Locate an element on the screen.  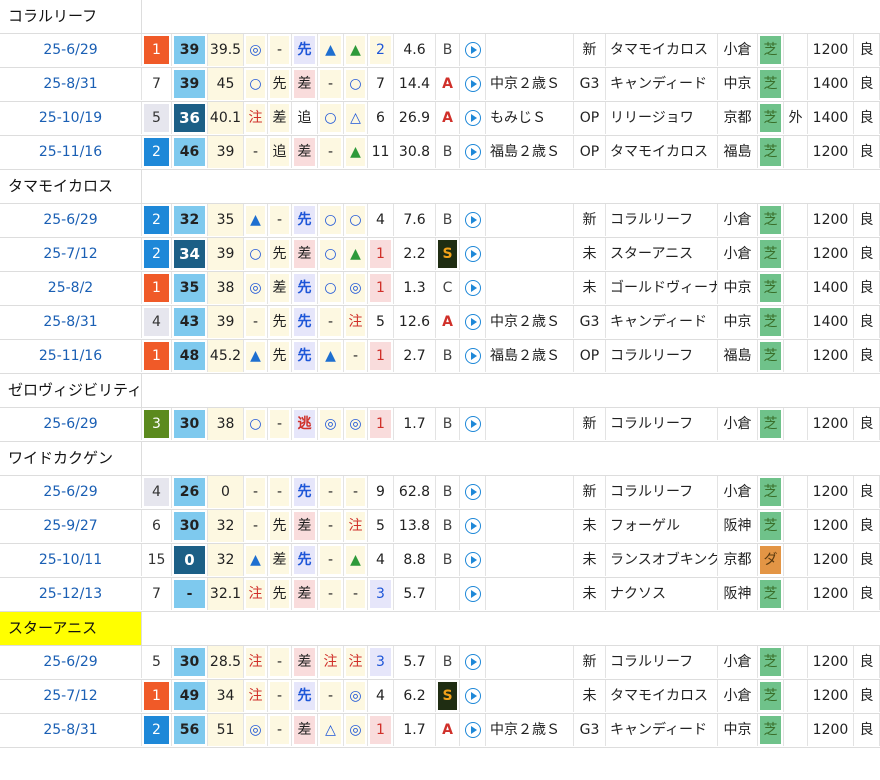
running-style: 先 is located at coordinates (304, 50).